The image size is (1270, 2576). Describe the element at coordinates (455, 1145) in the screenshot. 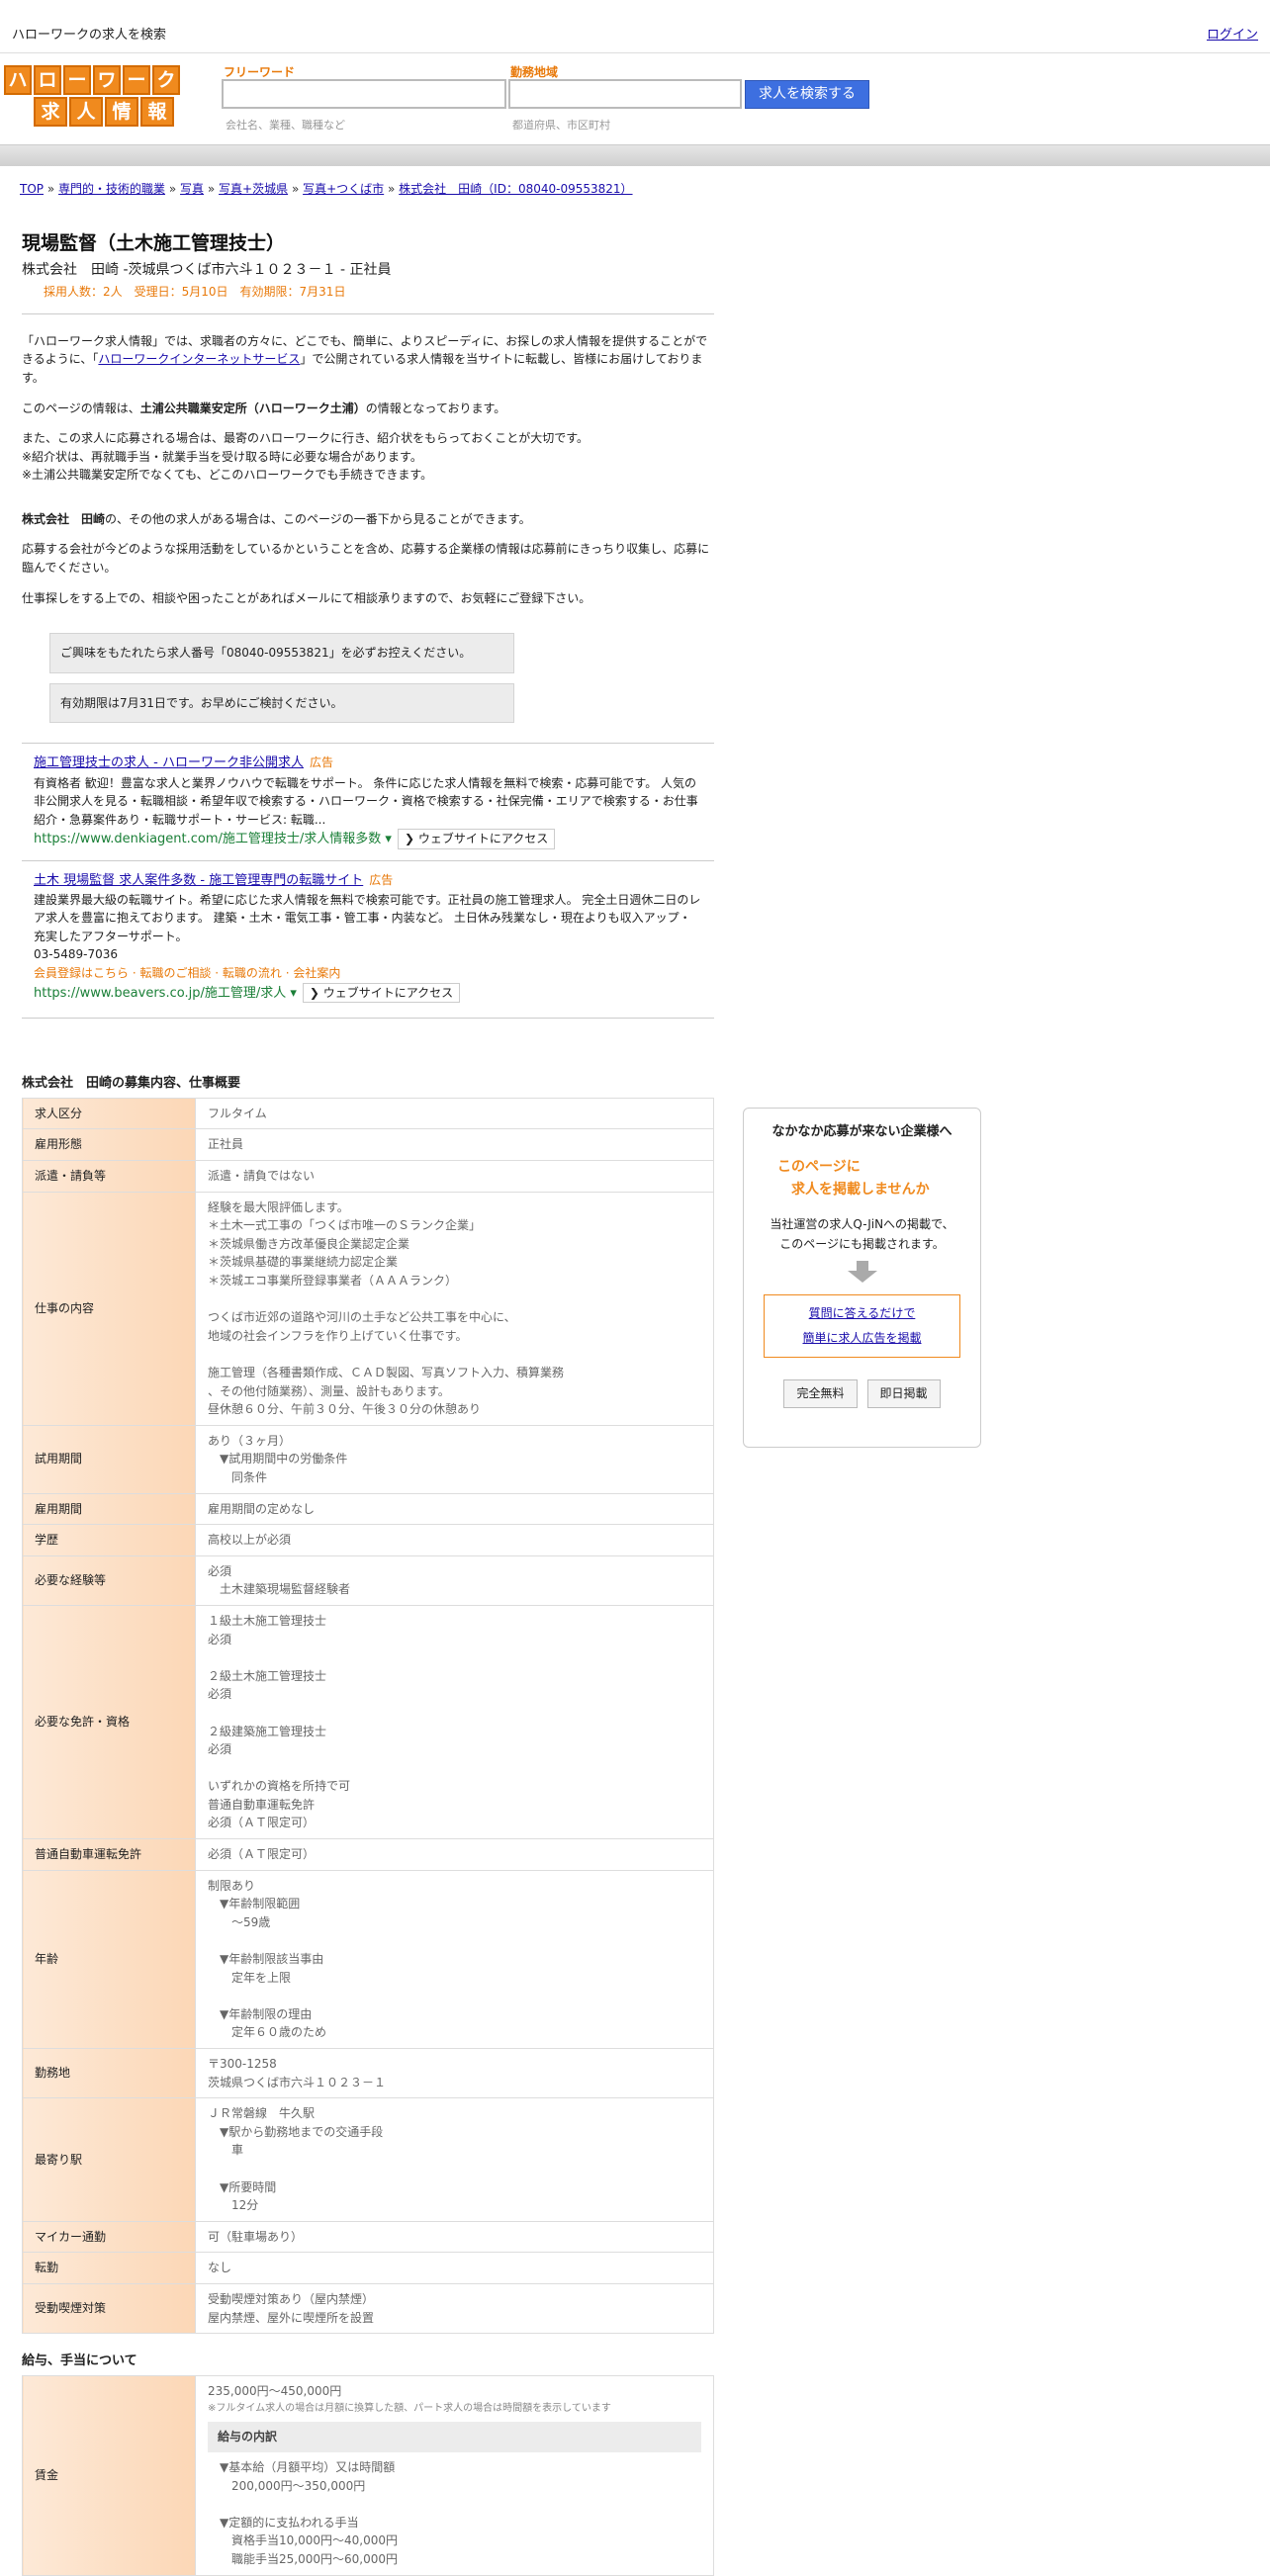

I see `row-value: 正社員` at that location.